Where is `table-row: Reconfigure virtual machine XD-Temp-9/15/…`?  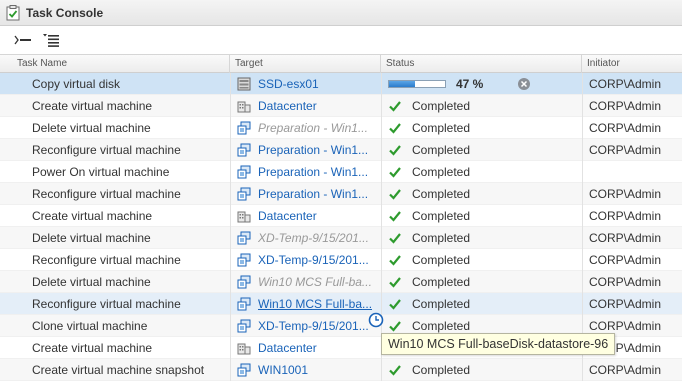 table-row: Reconfigure virtual machine XD-Temp-9/15/… is located at coordinates (341, 260).